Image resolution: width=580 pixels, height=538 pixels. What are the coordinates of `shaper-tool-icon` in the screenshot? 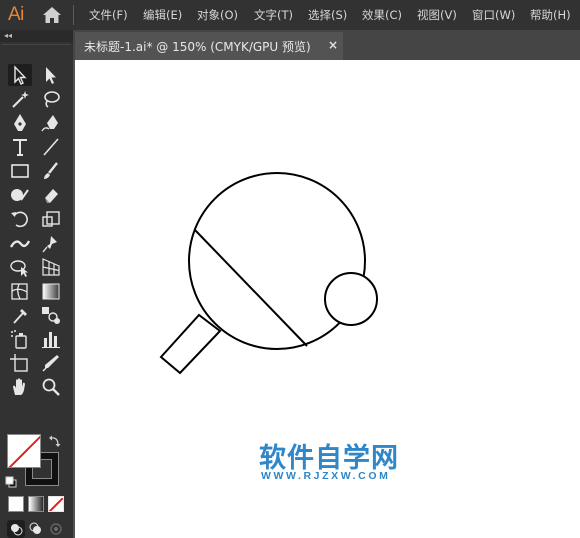 It's located at (20, 195).